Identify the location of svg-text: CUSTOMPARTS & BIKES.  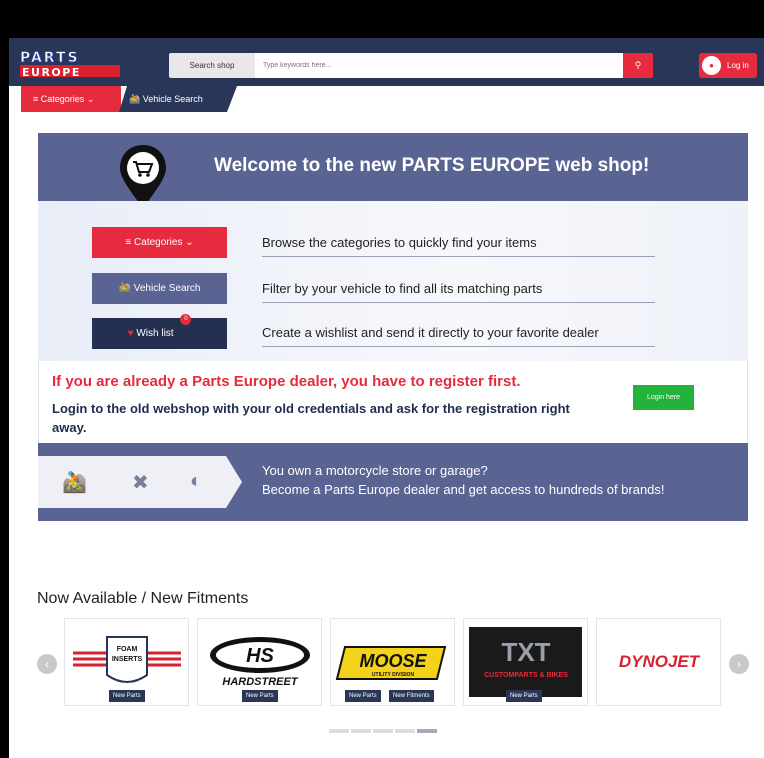
(526, 675).